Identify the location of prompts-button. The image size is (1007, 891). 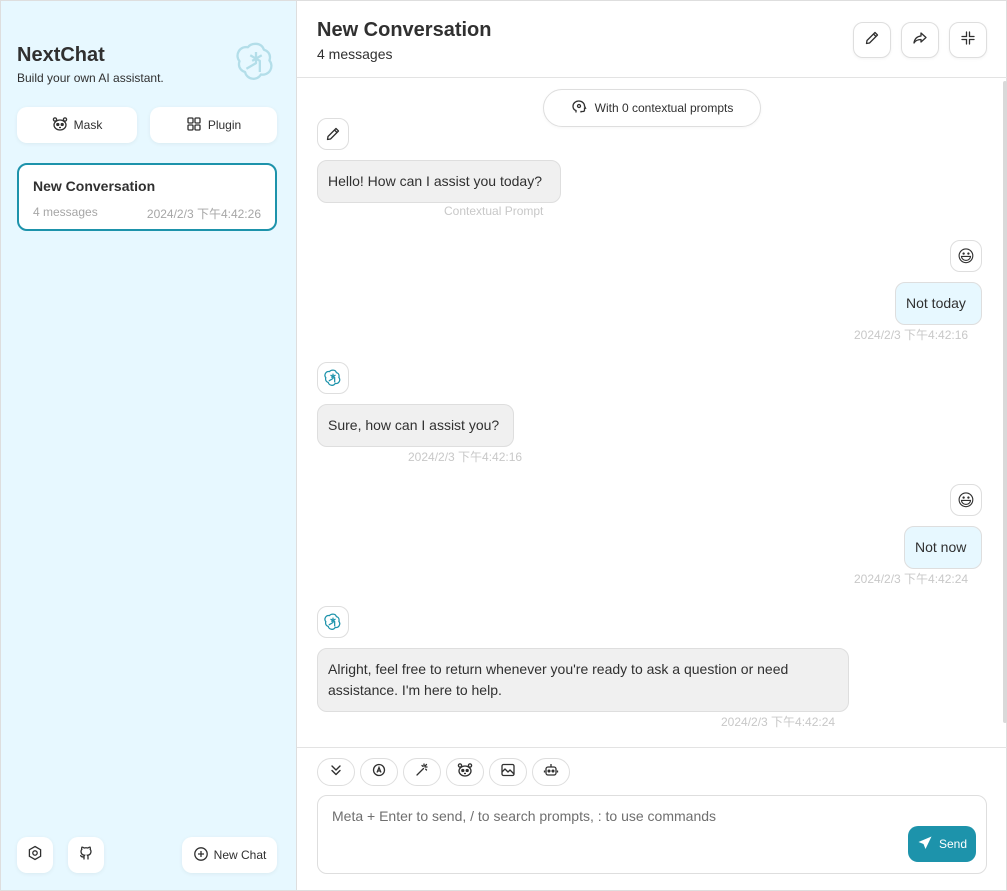
(422, 772).